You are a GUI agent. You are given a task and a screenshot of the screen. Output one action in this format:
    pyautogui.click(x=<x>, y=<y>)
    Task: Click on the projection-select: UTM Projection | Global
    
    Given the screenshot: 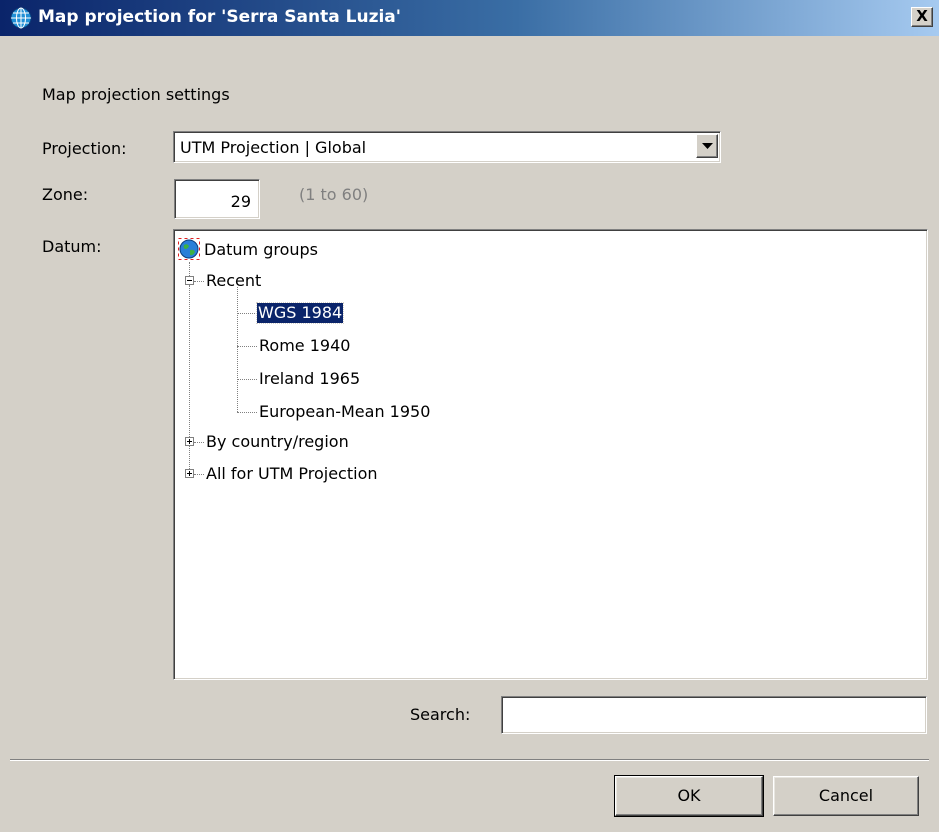 What is the action you would take?
    pyautogui.click(x=447, y=147)
    